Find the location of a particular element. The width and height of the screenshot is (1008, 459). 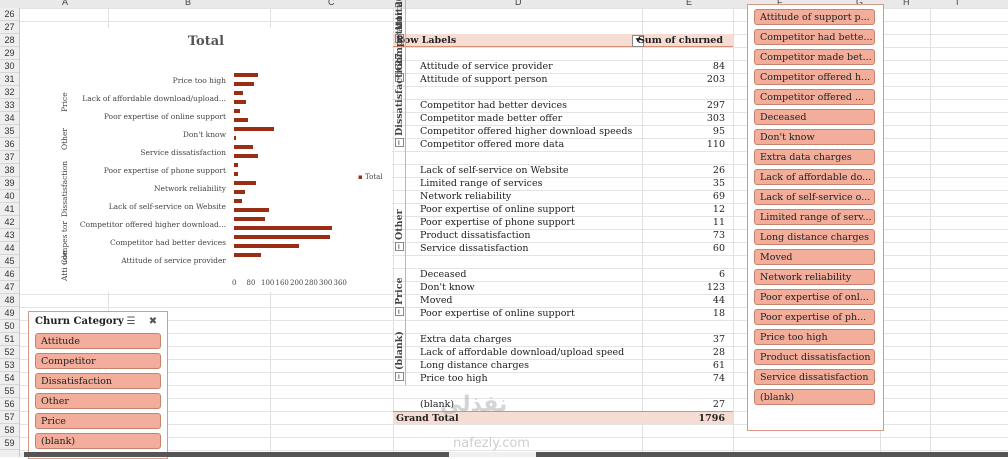

column-header-d: D is located at coordinates (518, 3).